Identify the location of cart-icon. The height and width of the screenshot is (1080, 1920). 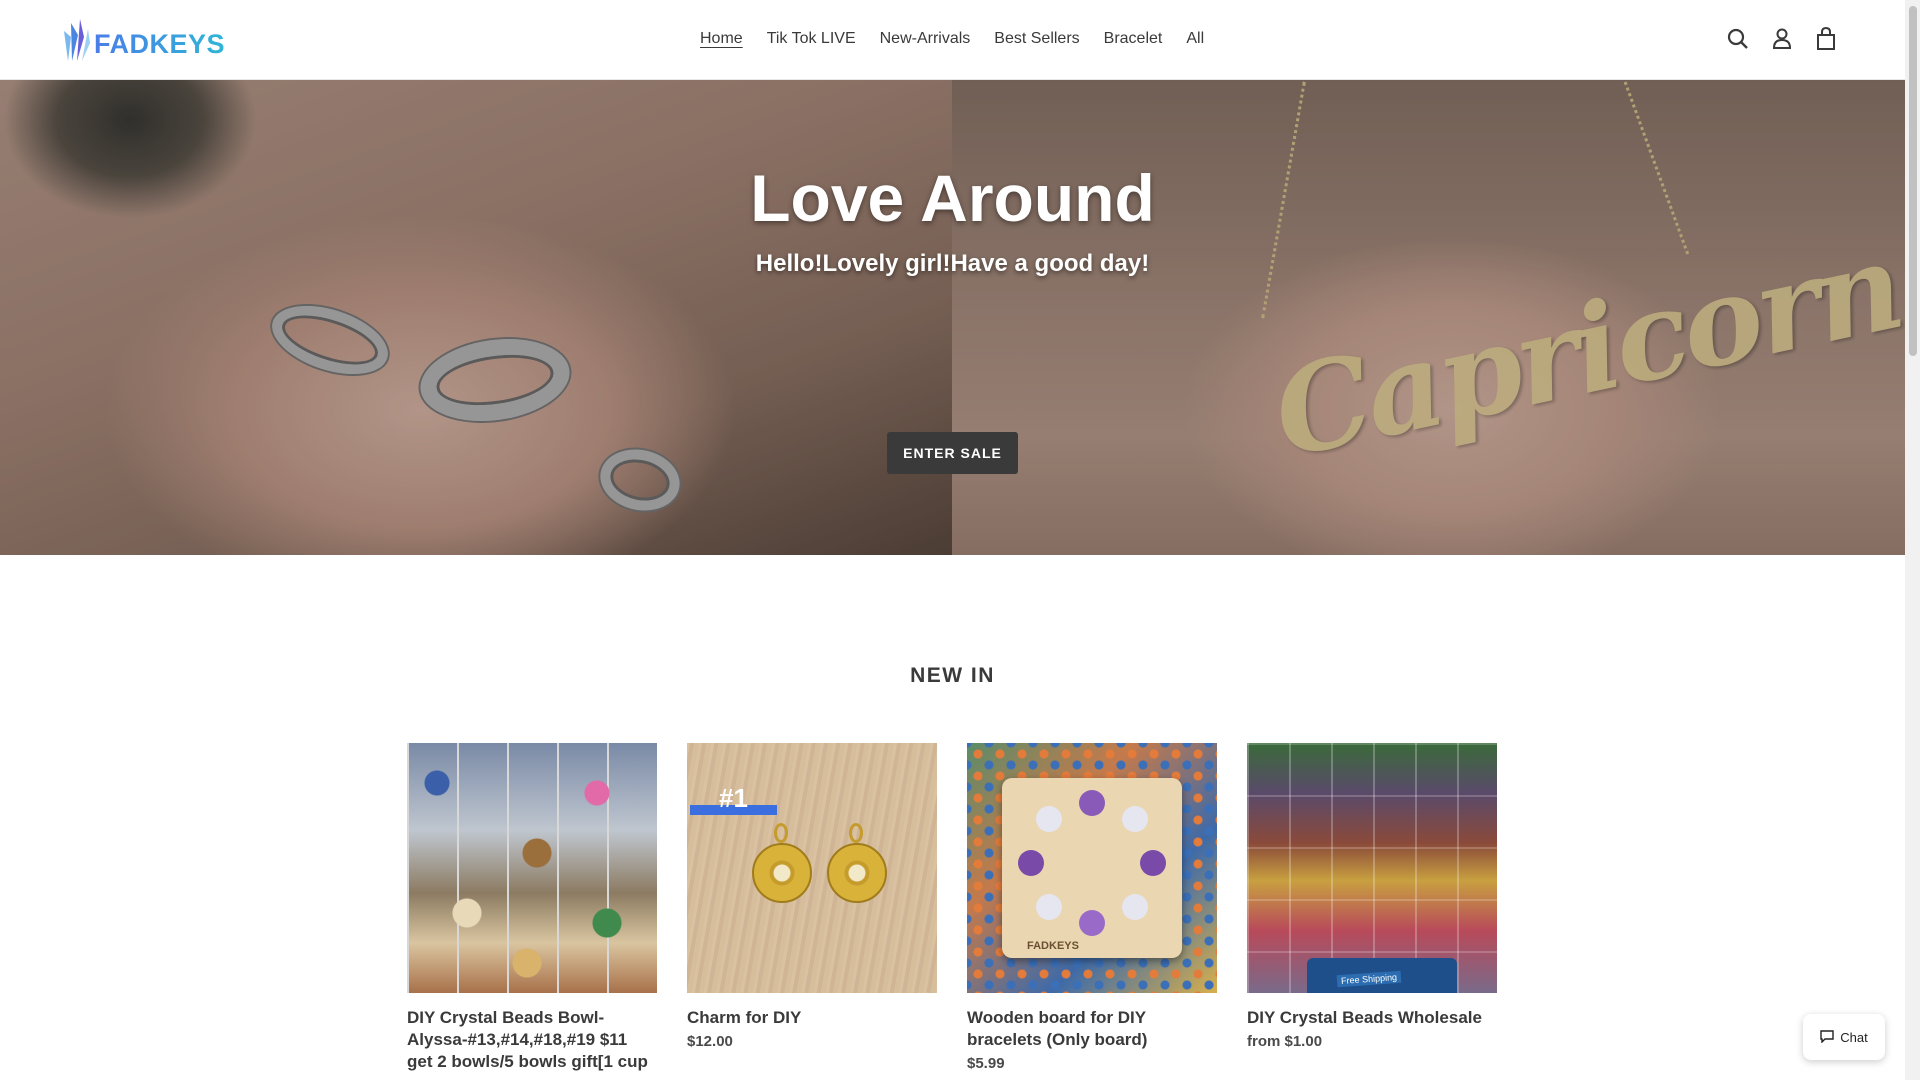
(1826, 39).